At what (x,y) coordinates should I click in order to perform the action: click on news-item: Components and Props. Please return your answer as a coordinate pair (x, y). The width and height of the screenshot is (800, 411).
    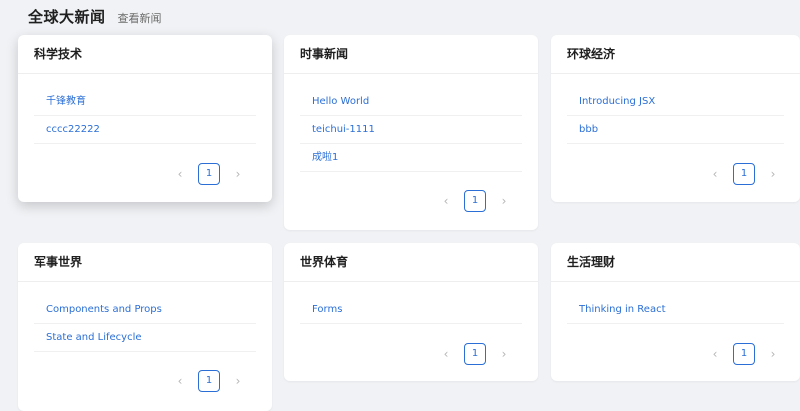
    Looking at the image, I should click on (145, 310).